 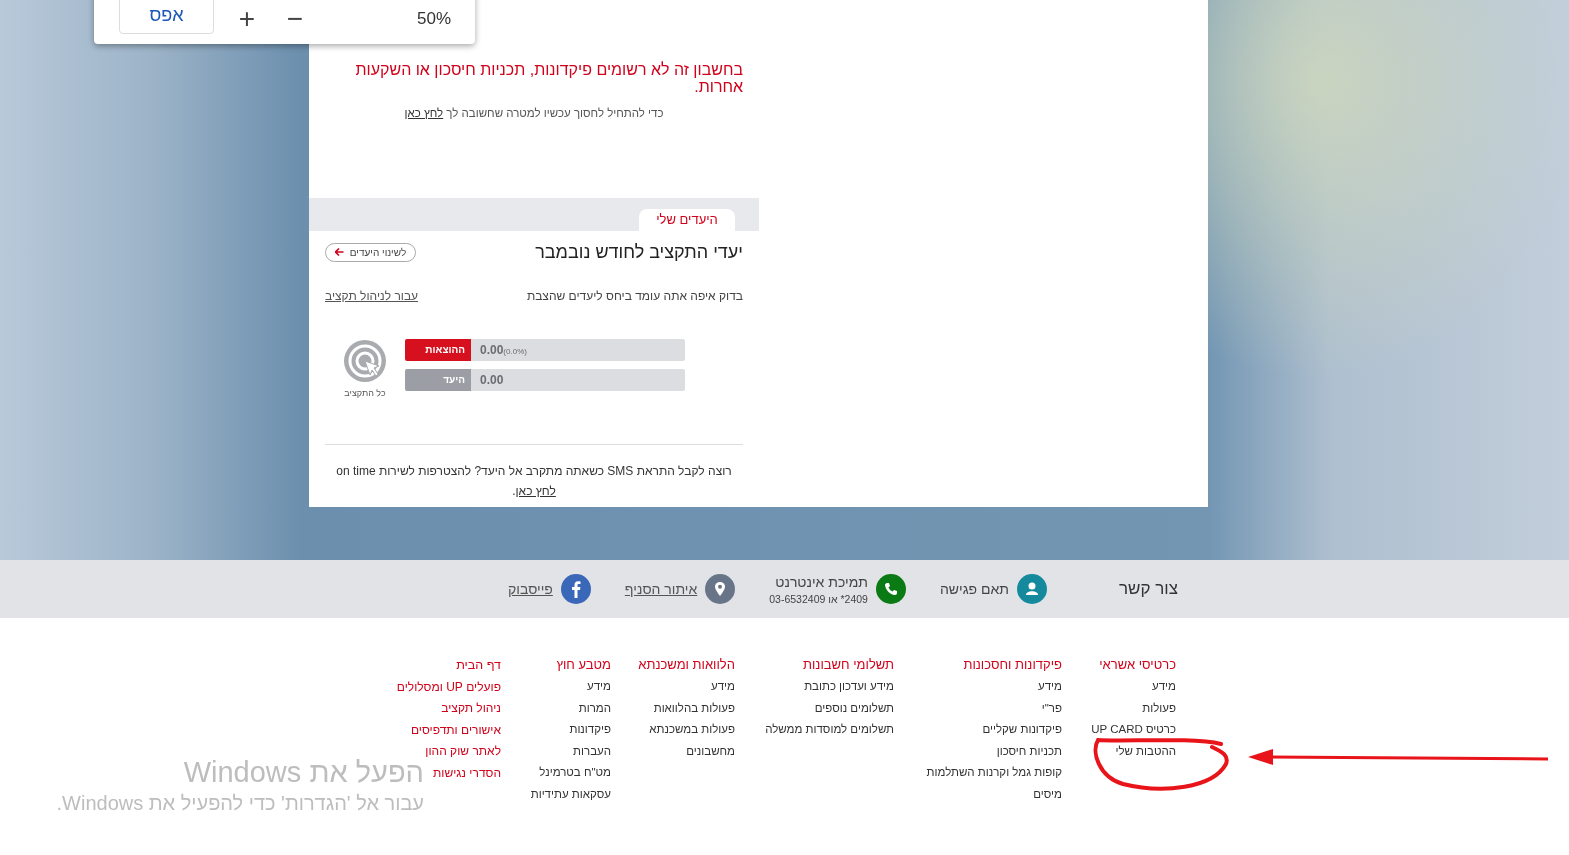 What do you see at coordinates (1148, 589) in the screenshot?
I see `contact-title: צור קשר` at bounding box center [1148, 589].